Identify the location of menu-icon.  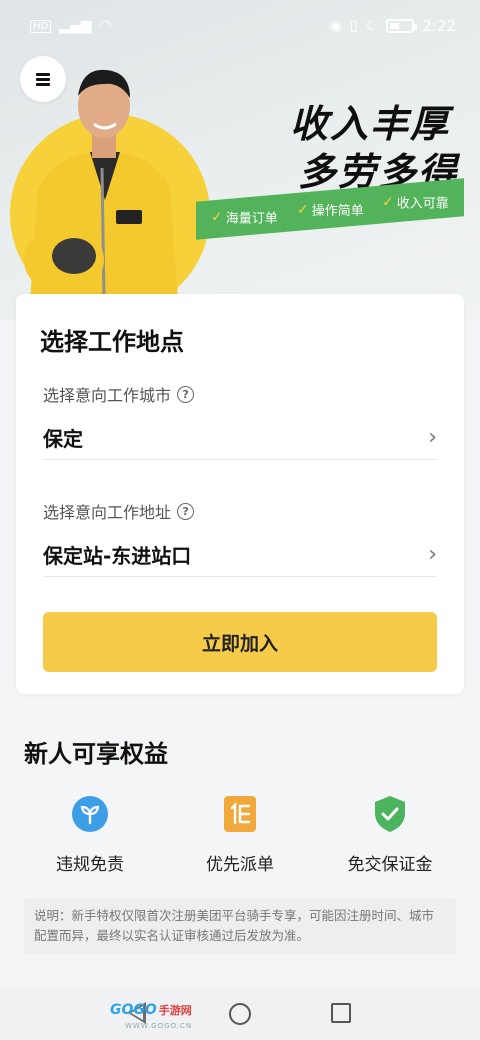
(43, 79).